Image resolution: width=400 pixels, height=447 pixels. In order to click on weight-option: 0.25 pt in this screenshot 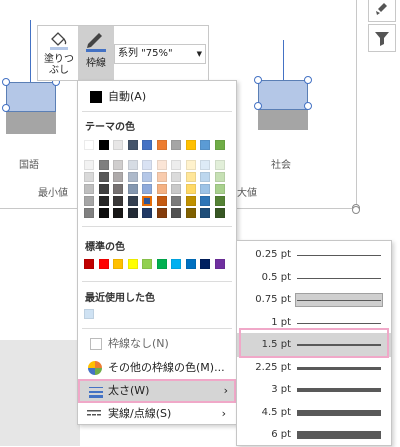, I will do `click(314, 255)`.